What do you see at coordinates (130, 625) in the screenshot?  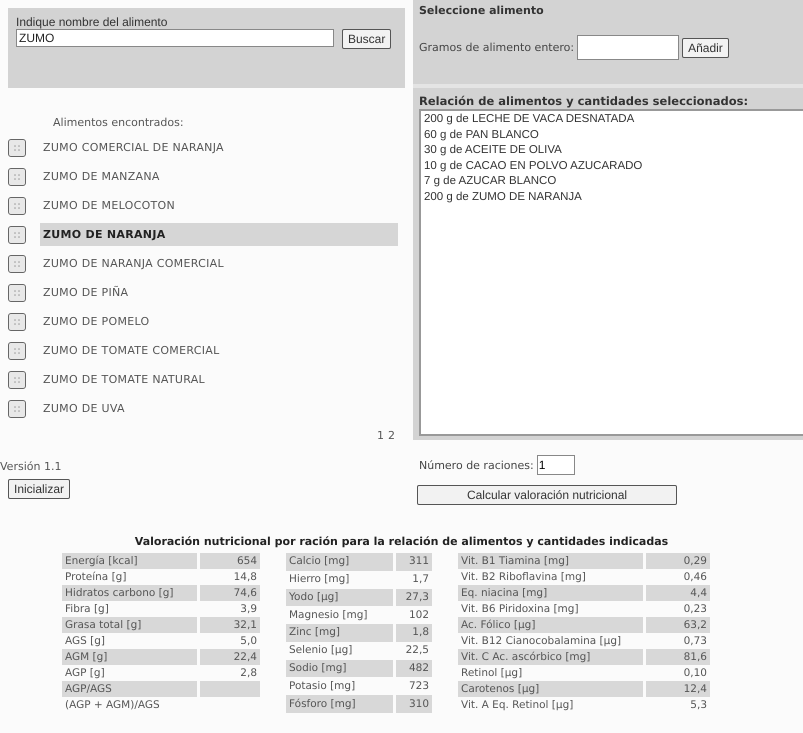 I see `nutrient-label: Grasa total [g]` at bounding box center [130, 625].